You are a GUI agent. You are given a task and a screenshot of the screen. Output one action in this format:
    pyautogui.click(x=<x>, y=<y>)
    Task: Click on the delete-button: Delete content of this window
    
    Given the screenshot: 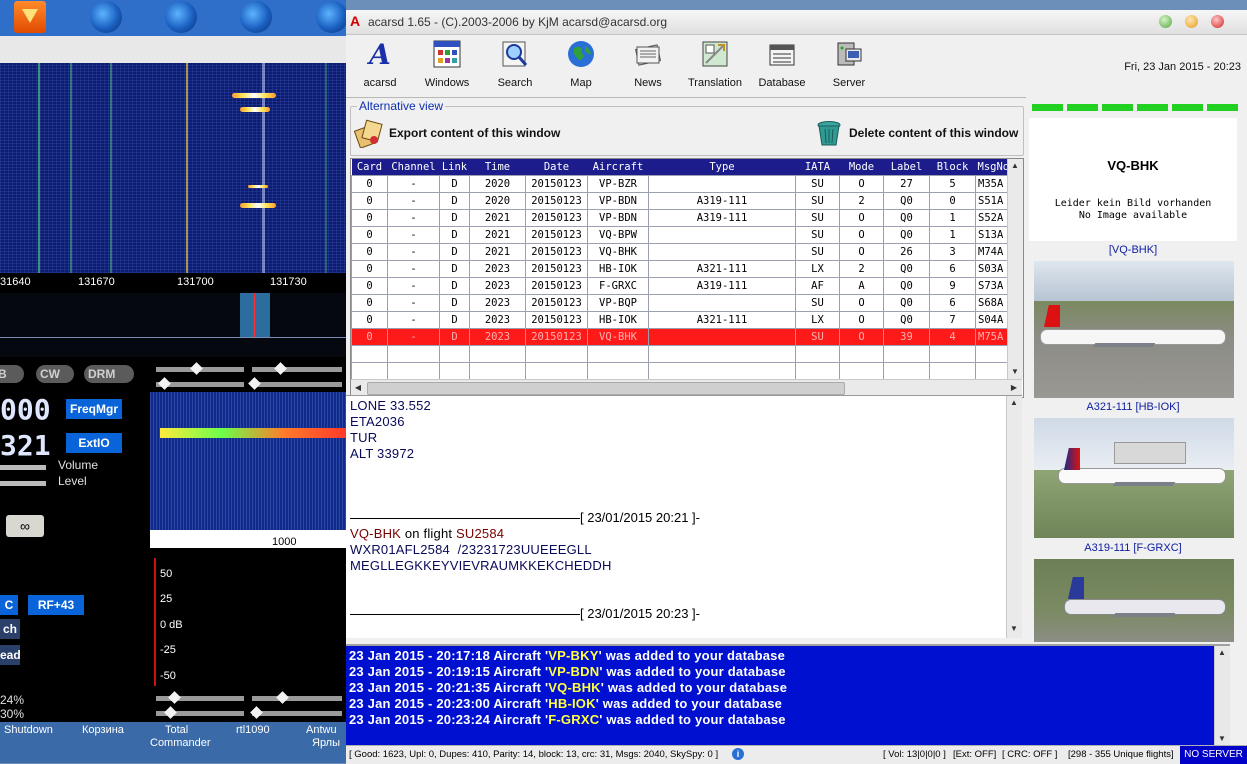 What is the action you would take?
    pyautogui.click(x=915, y=133)
    